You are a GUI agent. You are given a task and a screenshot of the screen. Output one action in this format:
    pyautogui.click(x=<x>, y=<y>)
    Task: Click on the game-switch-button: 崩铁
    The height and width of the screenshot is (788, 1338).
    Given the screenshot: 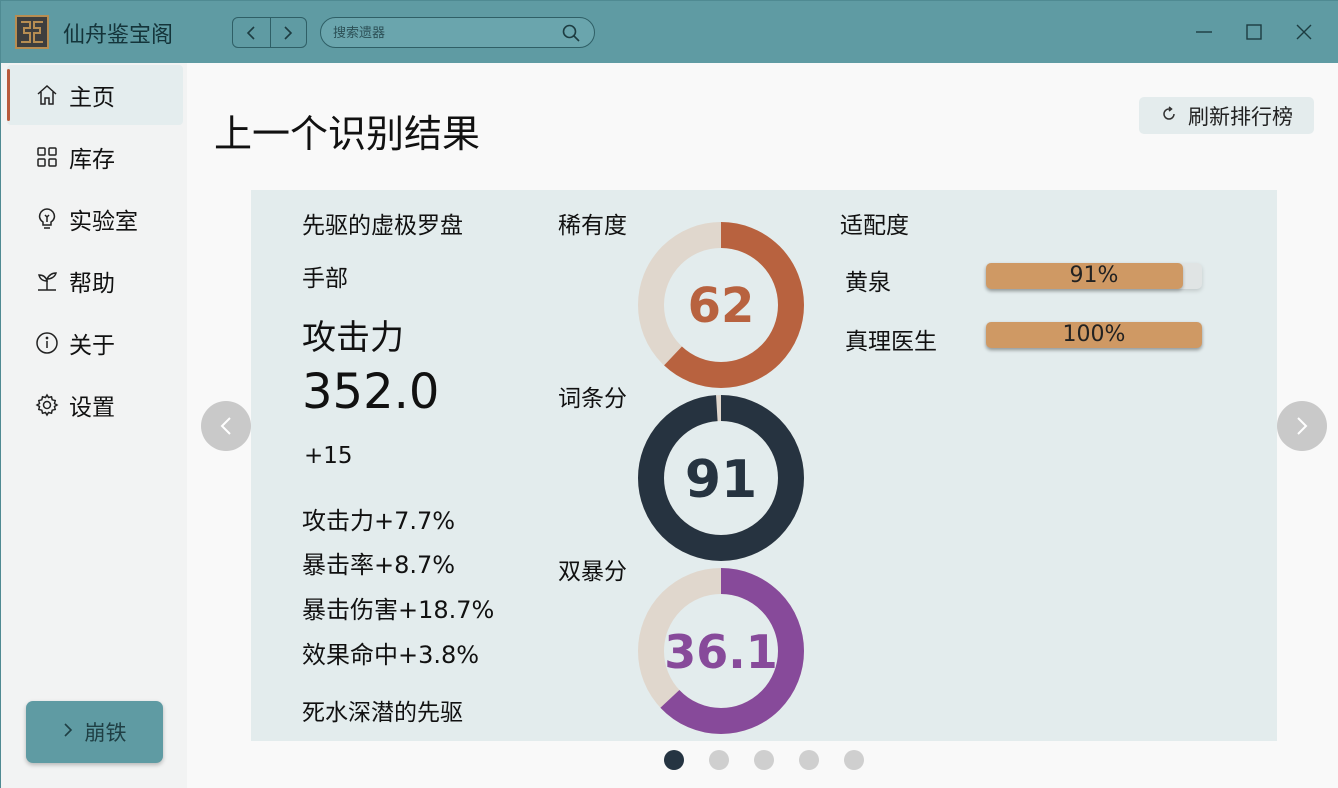 What is the action you would take?
    pyautogui.click(x=94, y=732)
    